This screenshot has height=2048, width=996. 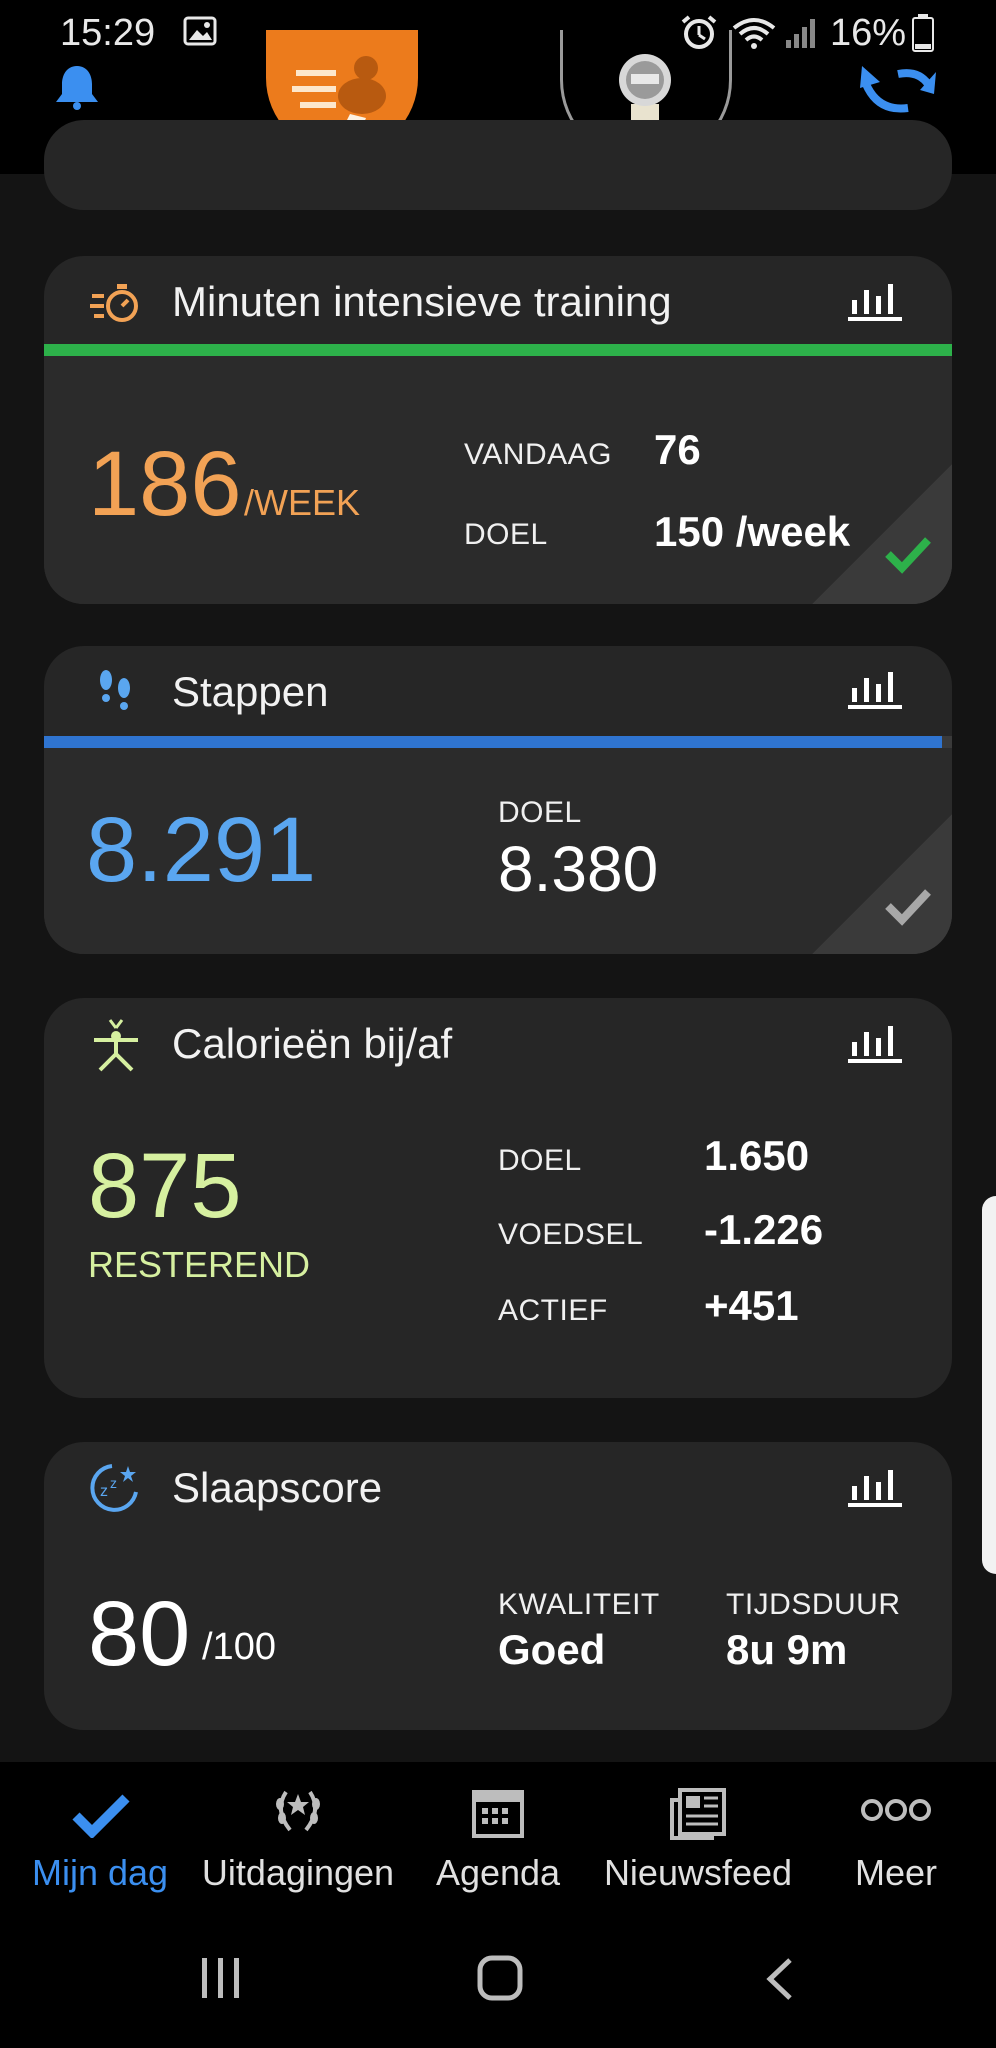 I want to click on check-icon, so click(x=101, y=1816).